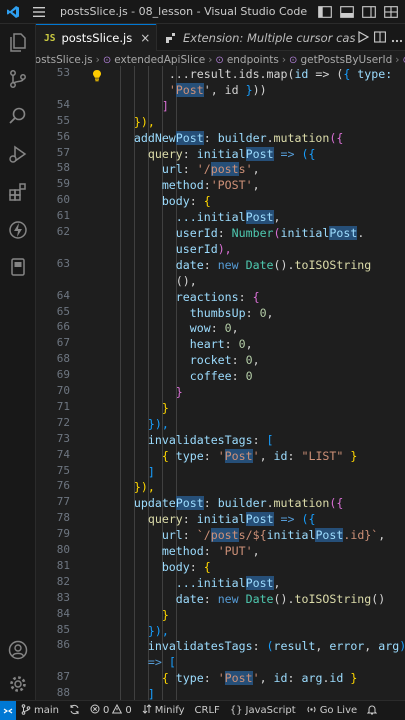 The width and height of the screenshot is (405, 720). What do you see at coordinates (18, 230) in the screenshot?
I see `live-share-icon` at bounding box center [18, 230].